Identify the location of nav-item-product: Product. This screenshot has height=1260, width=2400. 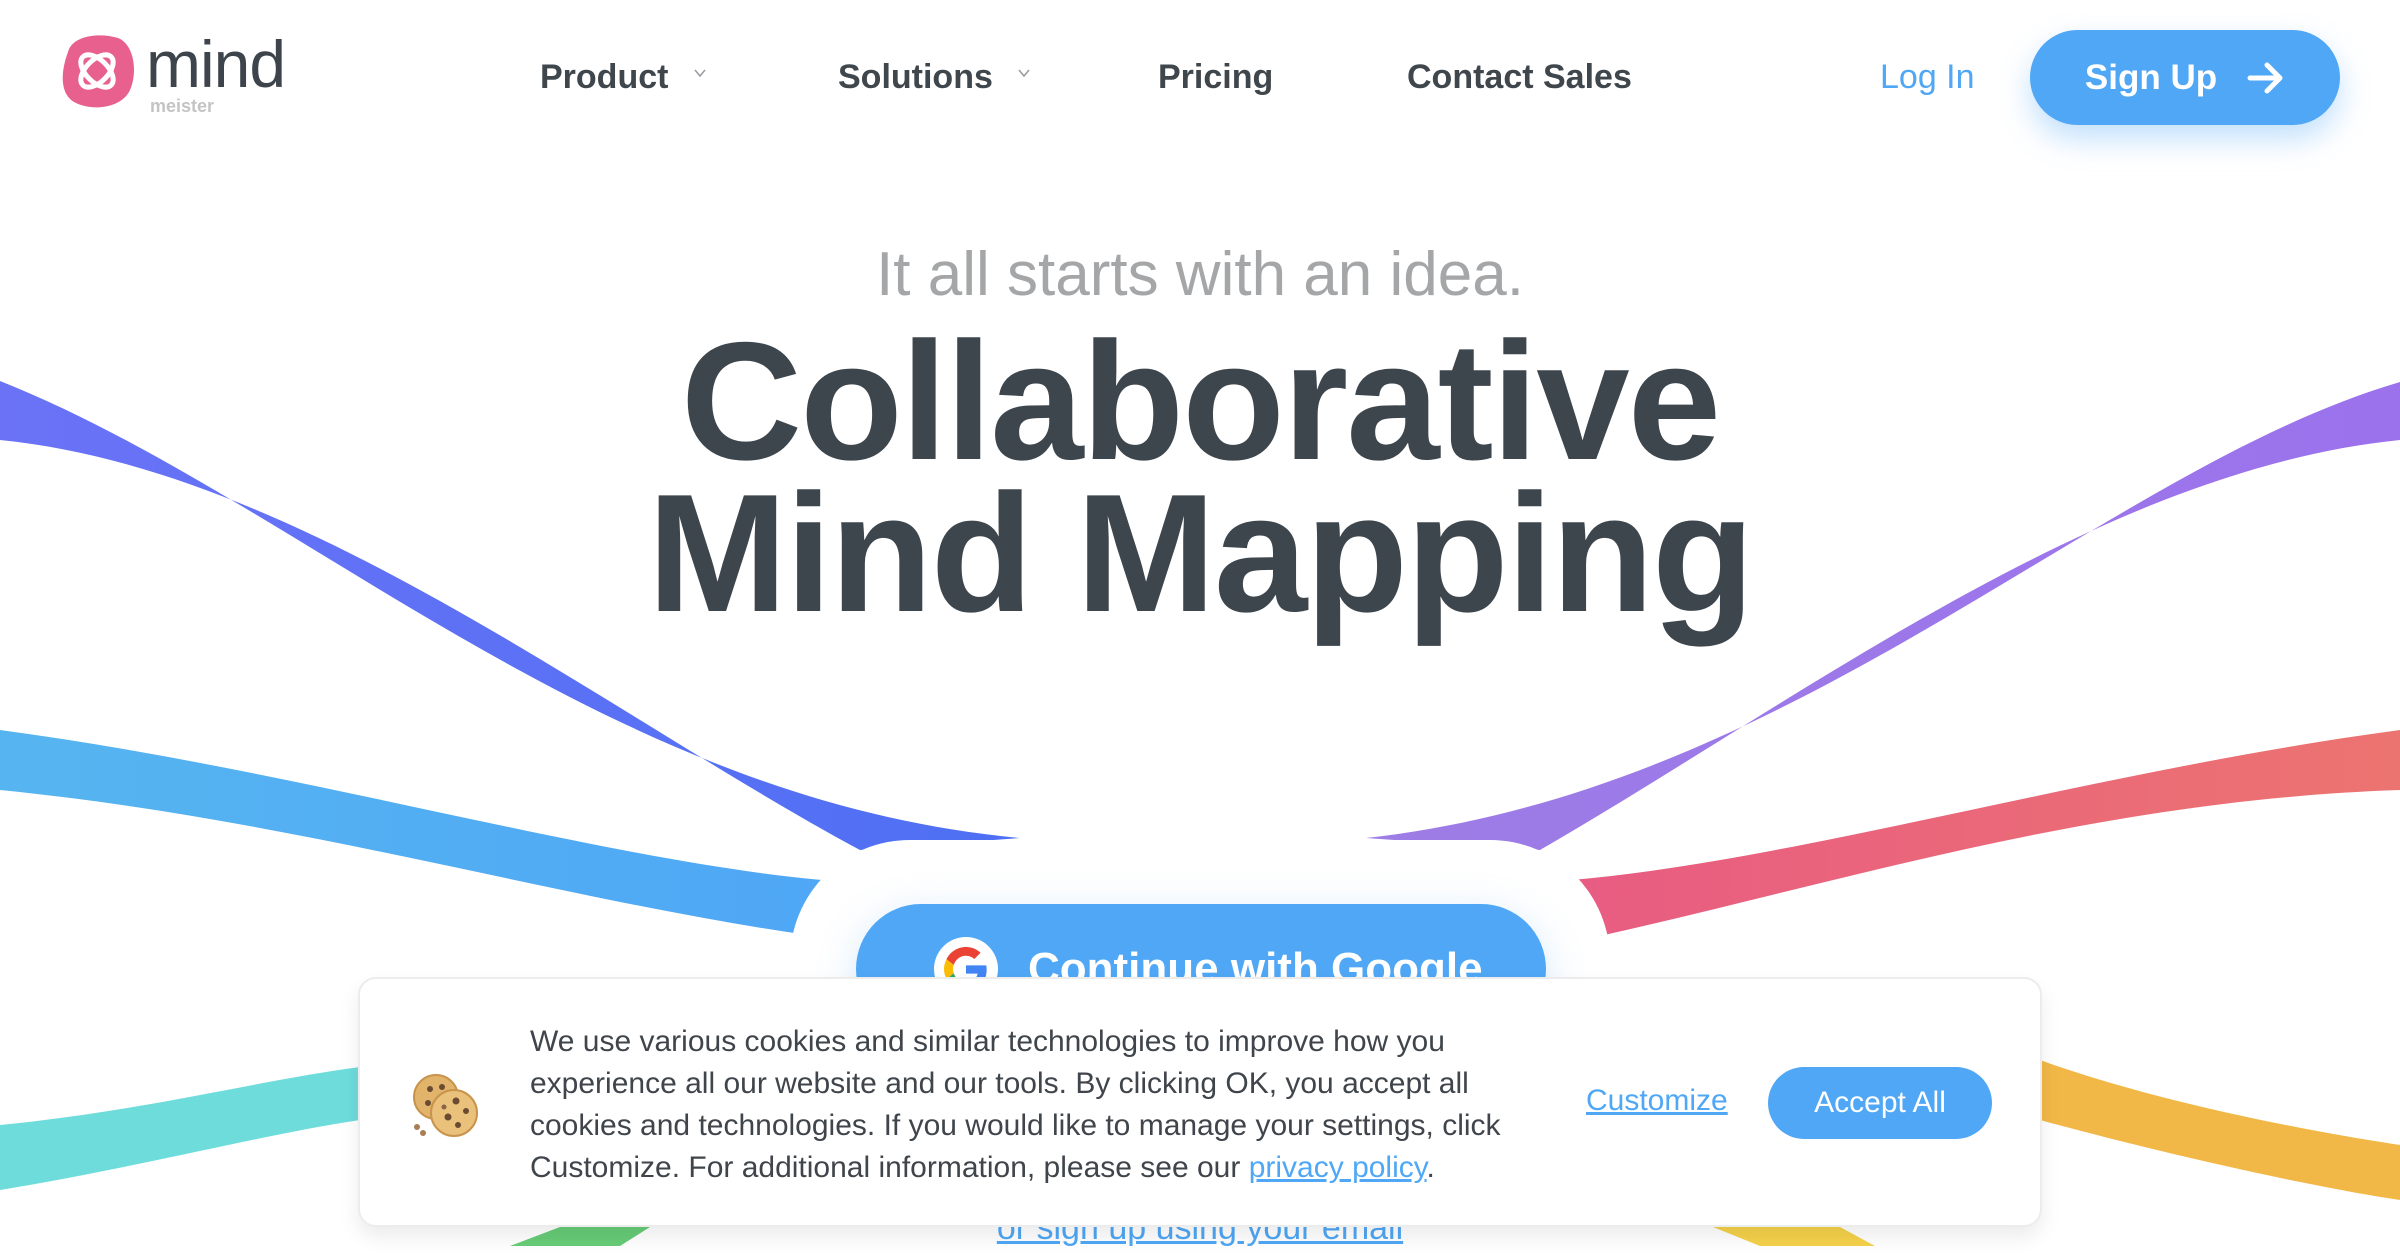
(624, 77).